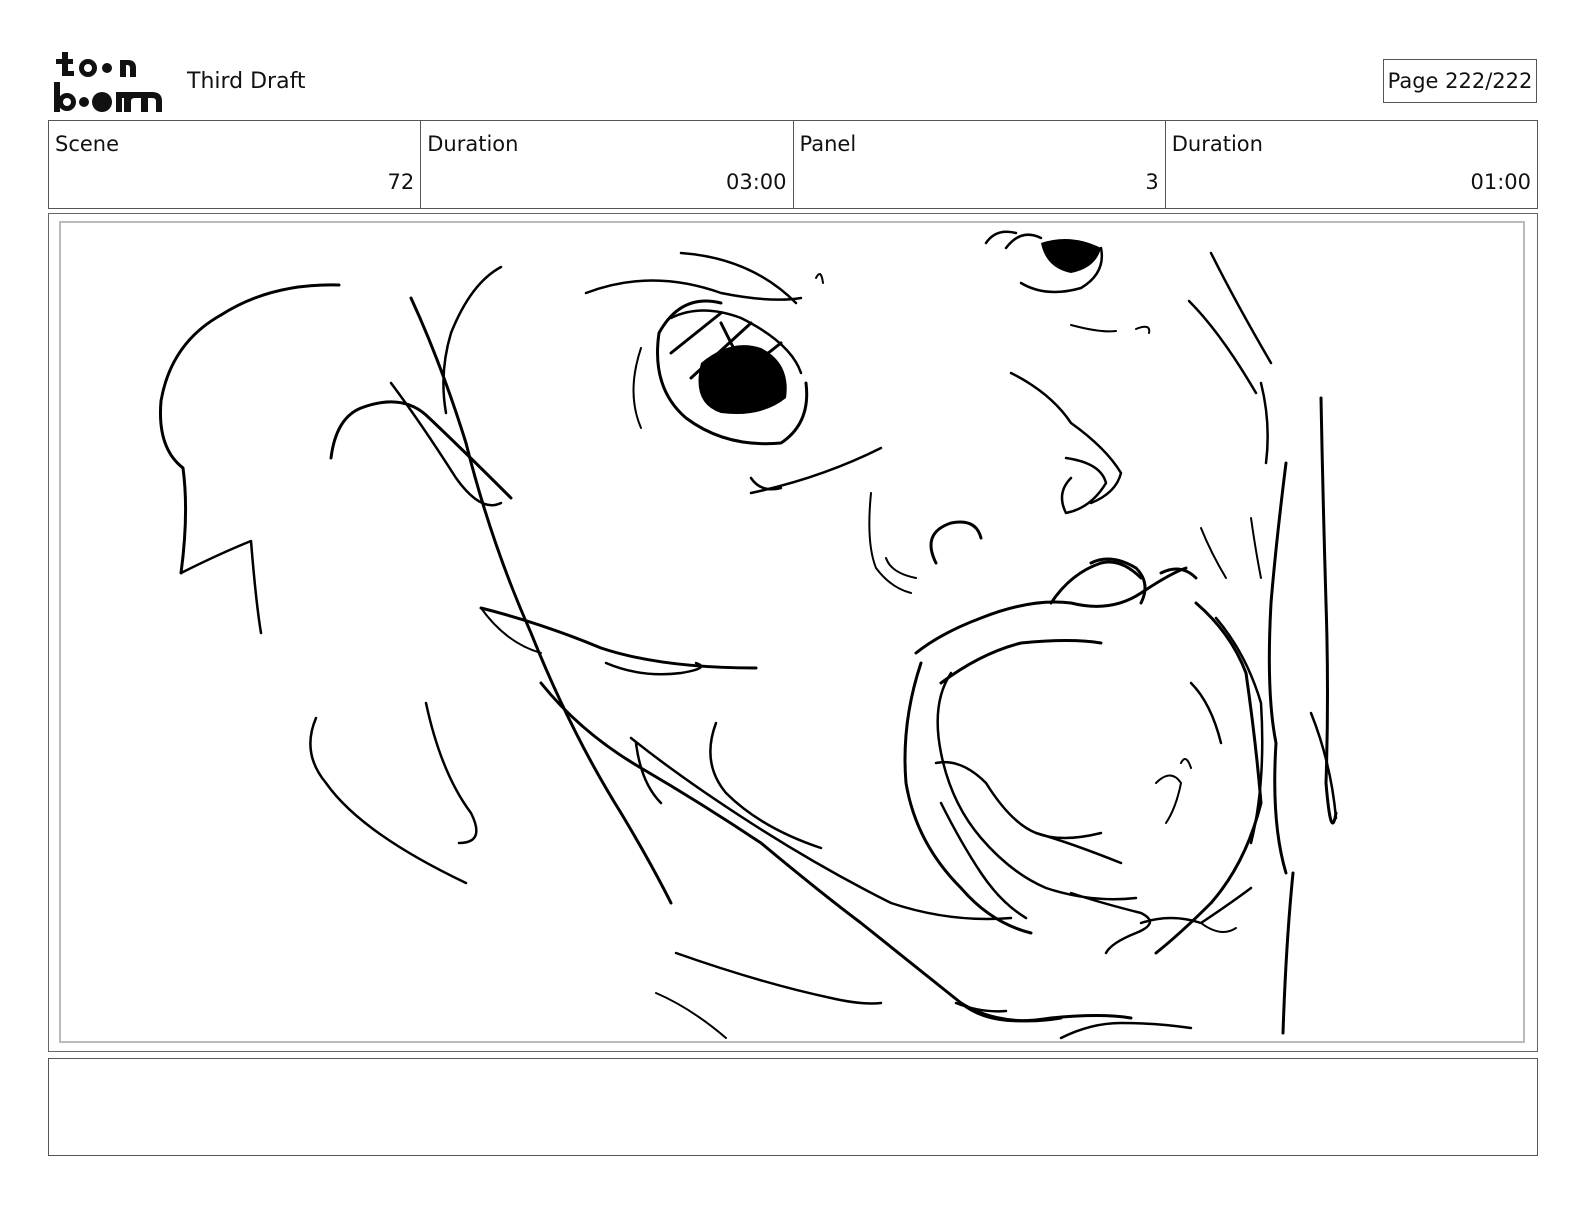 This screenshot has width=1584, height=1224. Describe the element at coordinates (1350, 164) in the screenshot. I see `panel-duration-cell: Duration 01:00` at that location.